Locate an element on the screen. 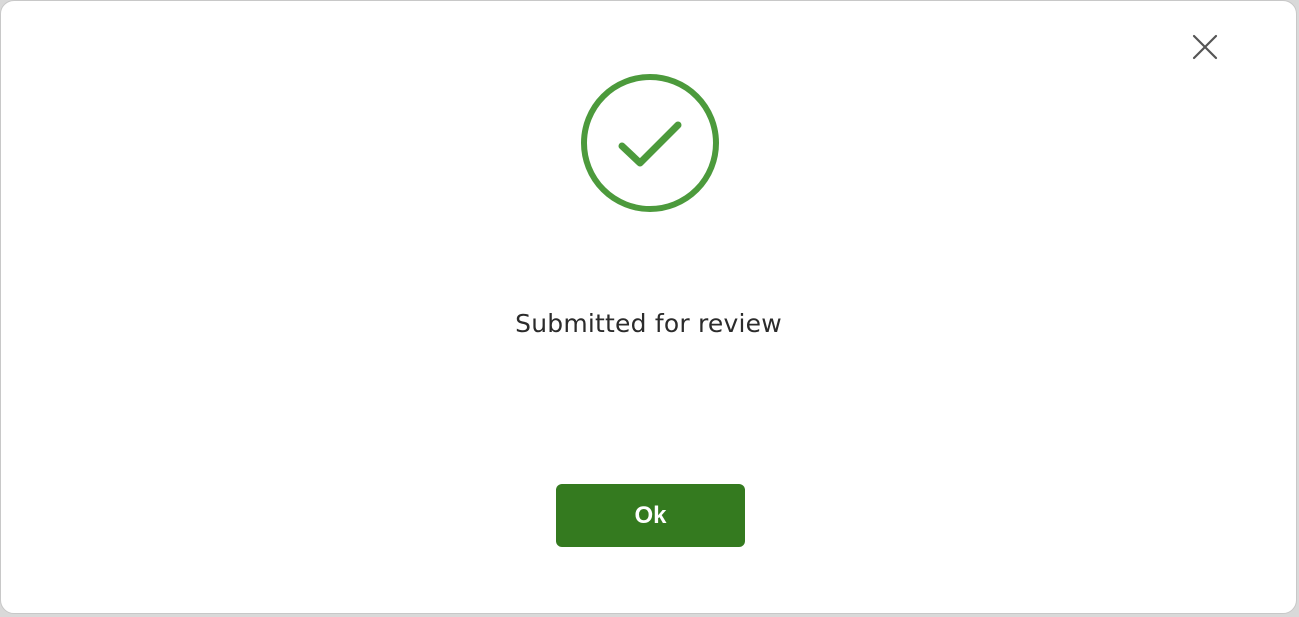  ok-button: Ok is located at coordinates (650, 515).